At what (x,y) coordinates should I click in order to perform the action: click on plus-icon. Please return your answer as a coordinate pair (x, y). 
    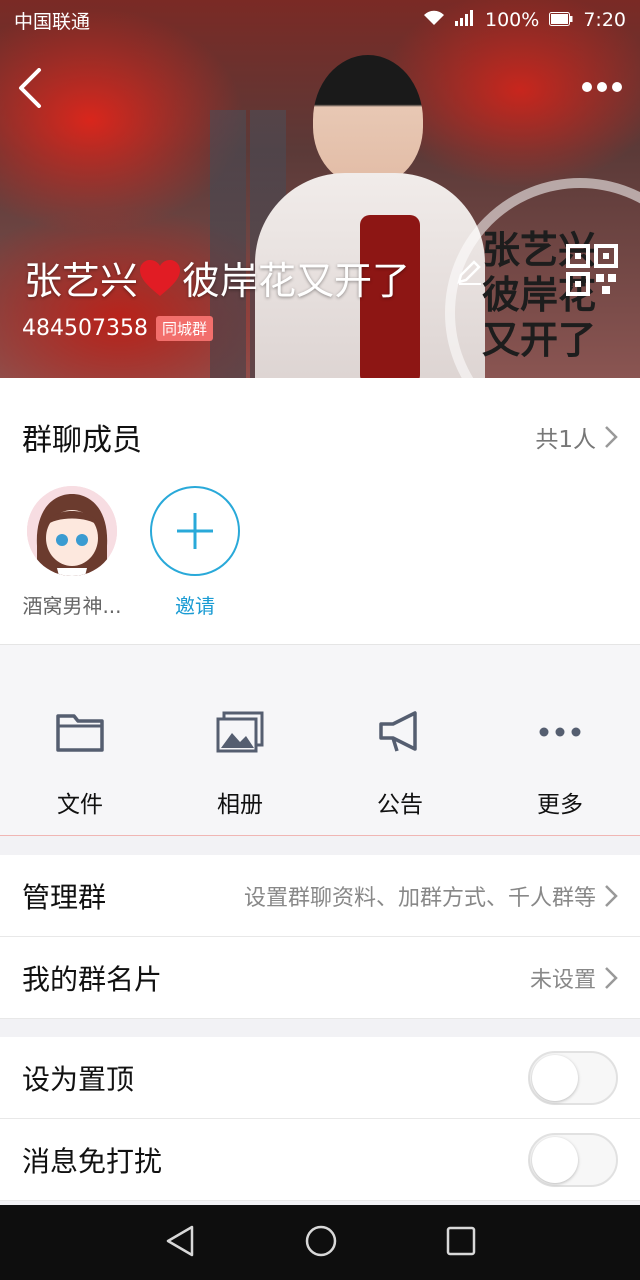
    Looking at the image, I should click on (195, 531).